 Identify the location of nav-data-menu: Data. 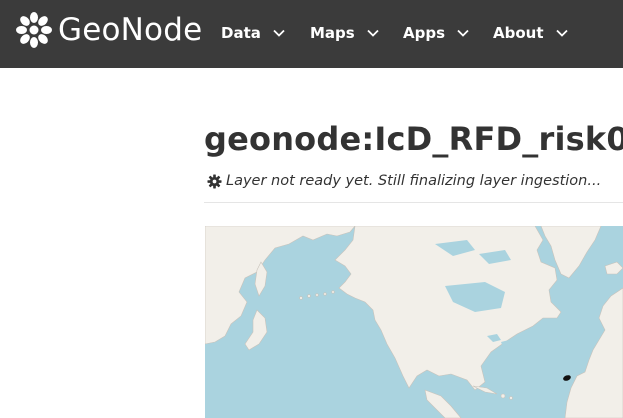
(253, 33).